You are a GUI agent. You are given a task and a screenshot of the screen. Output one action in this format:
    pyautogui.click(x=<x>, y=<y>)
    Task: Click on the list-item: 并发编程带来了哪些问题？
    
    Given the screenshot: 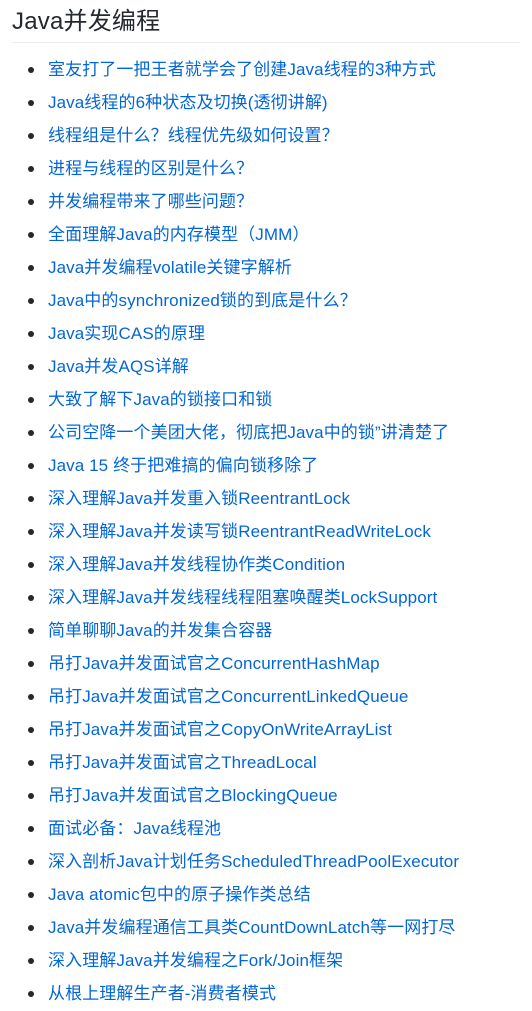 What is the action you would take?
    pyautogui.click(x=274, y=201)
    